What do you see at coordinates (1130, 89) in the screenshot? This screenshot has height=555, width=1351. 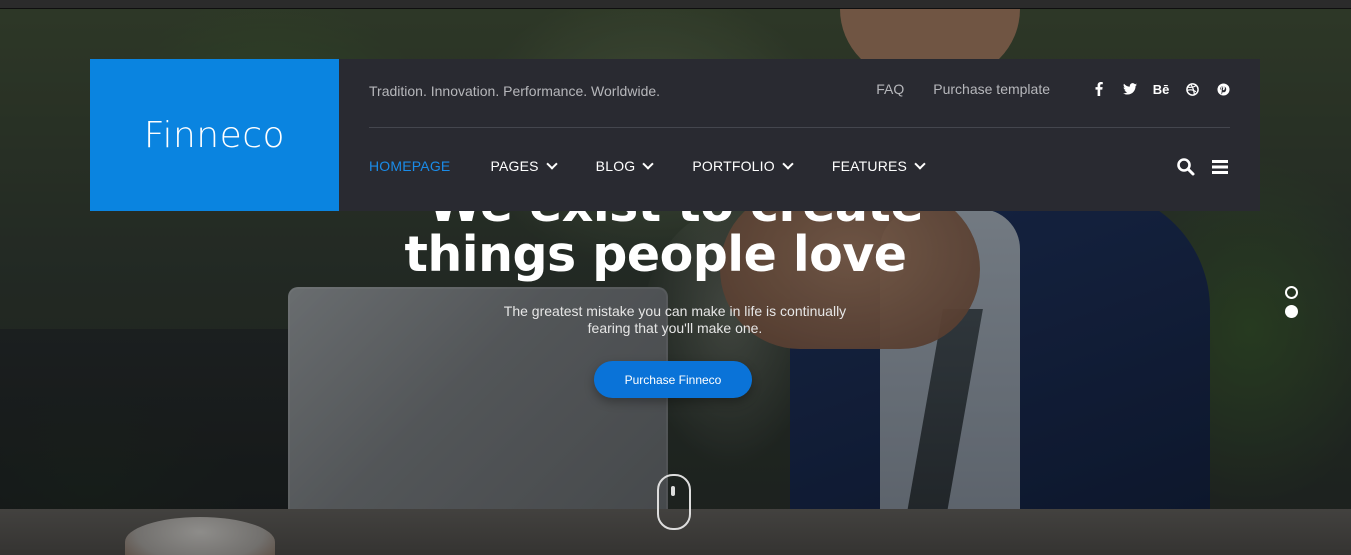 I see `twitter-icon` at bounding box center [1130, 89].